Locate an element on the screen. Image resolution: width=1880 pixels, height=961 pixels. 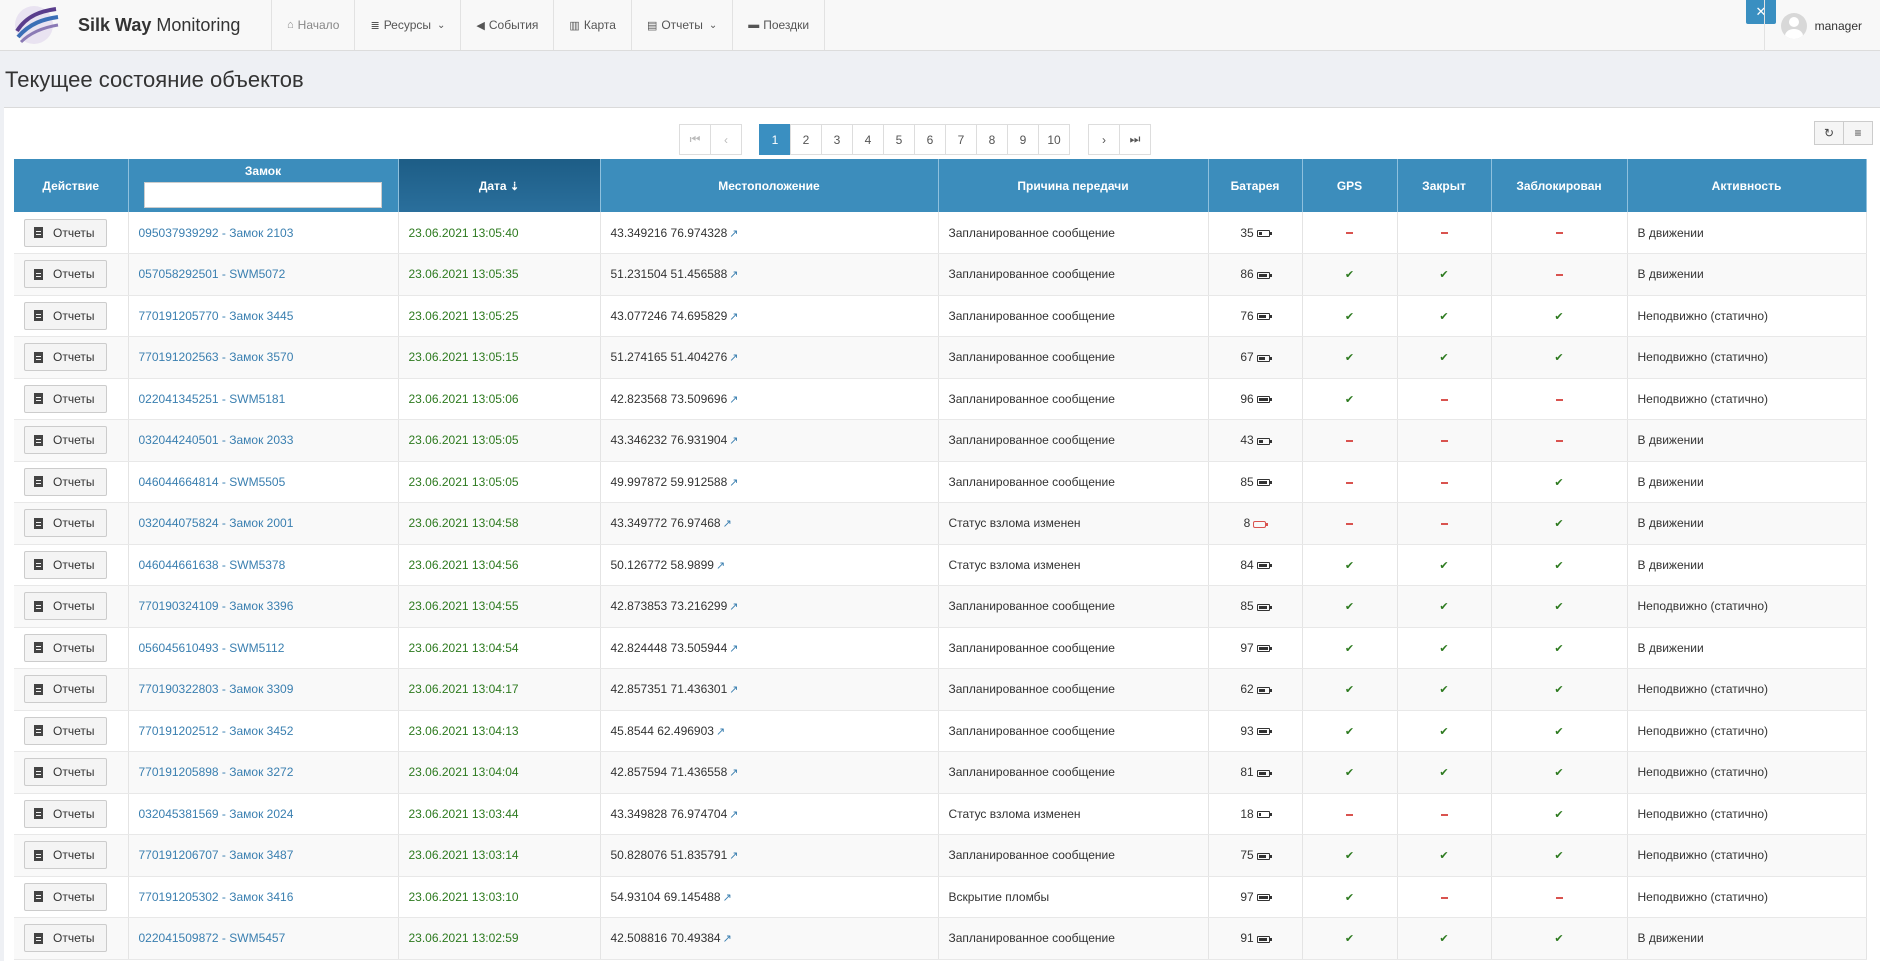
refresh-button: ↻ is located at coordinates (1829, 133).